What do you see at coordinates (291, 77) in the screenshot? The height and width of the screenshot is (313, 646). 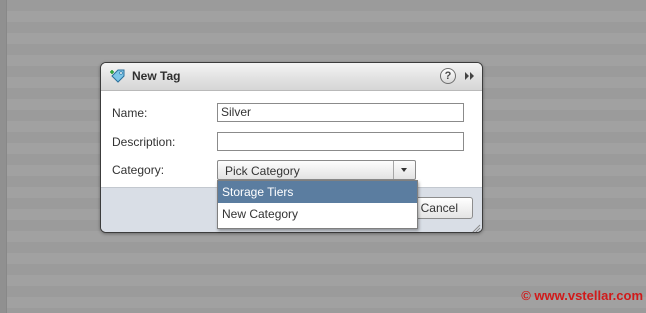 I see `dialog-titlebar: New Tag ?` at bounding box center [291, 77].